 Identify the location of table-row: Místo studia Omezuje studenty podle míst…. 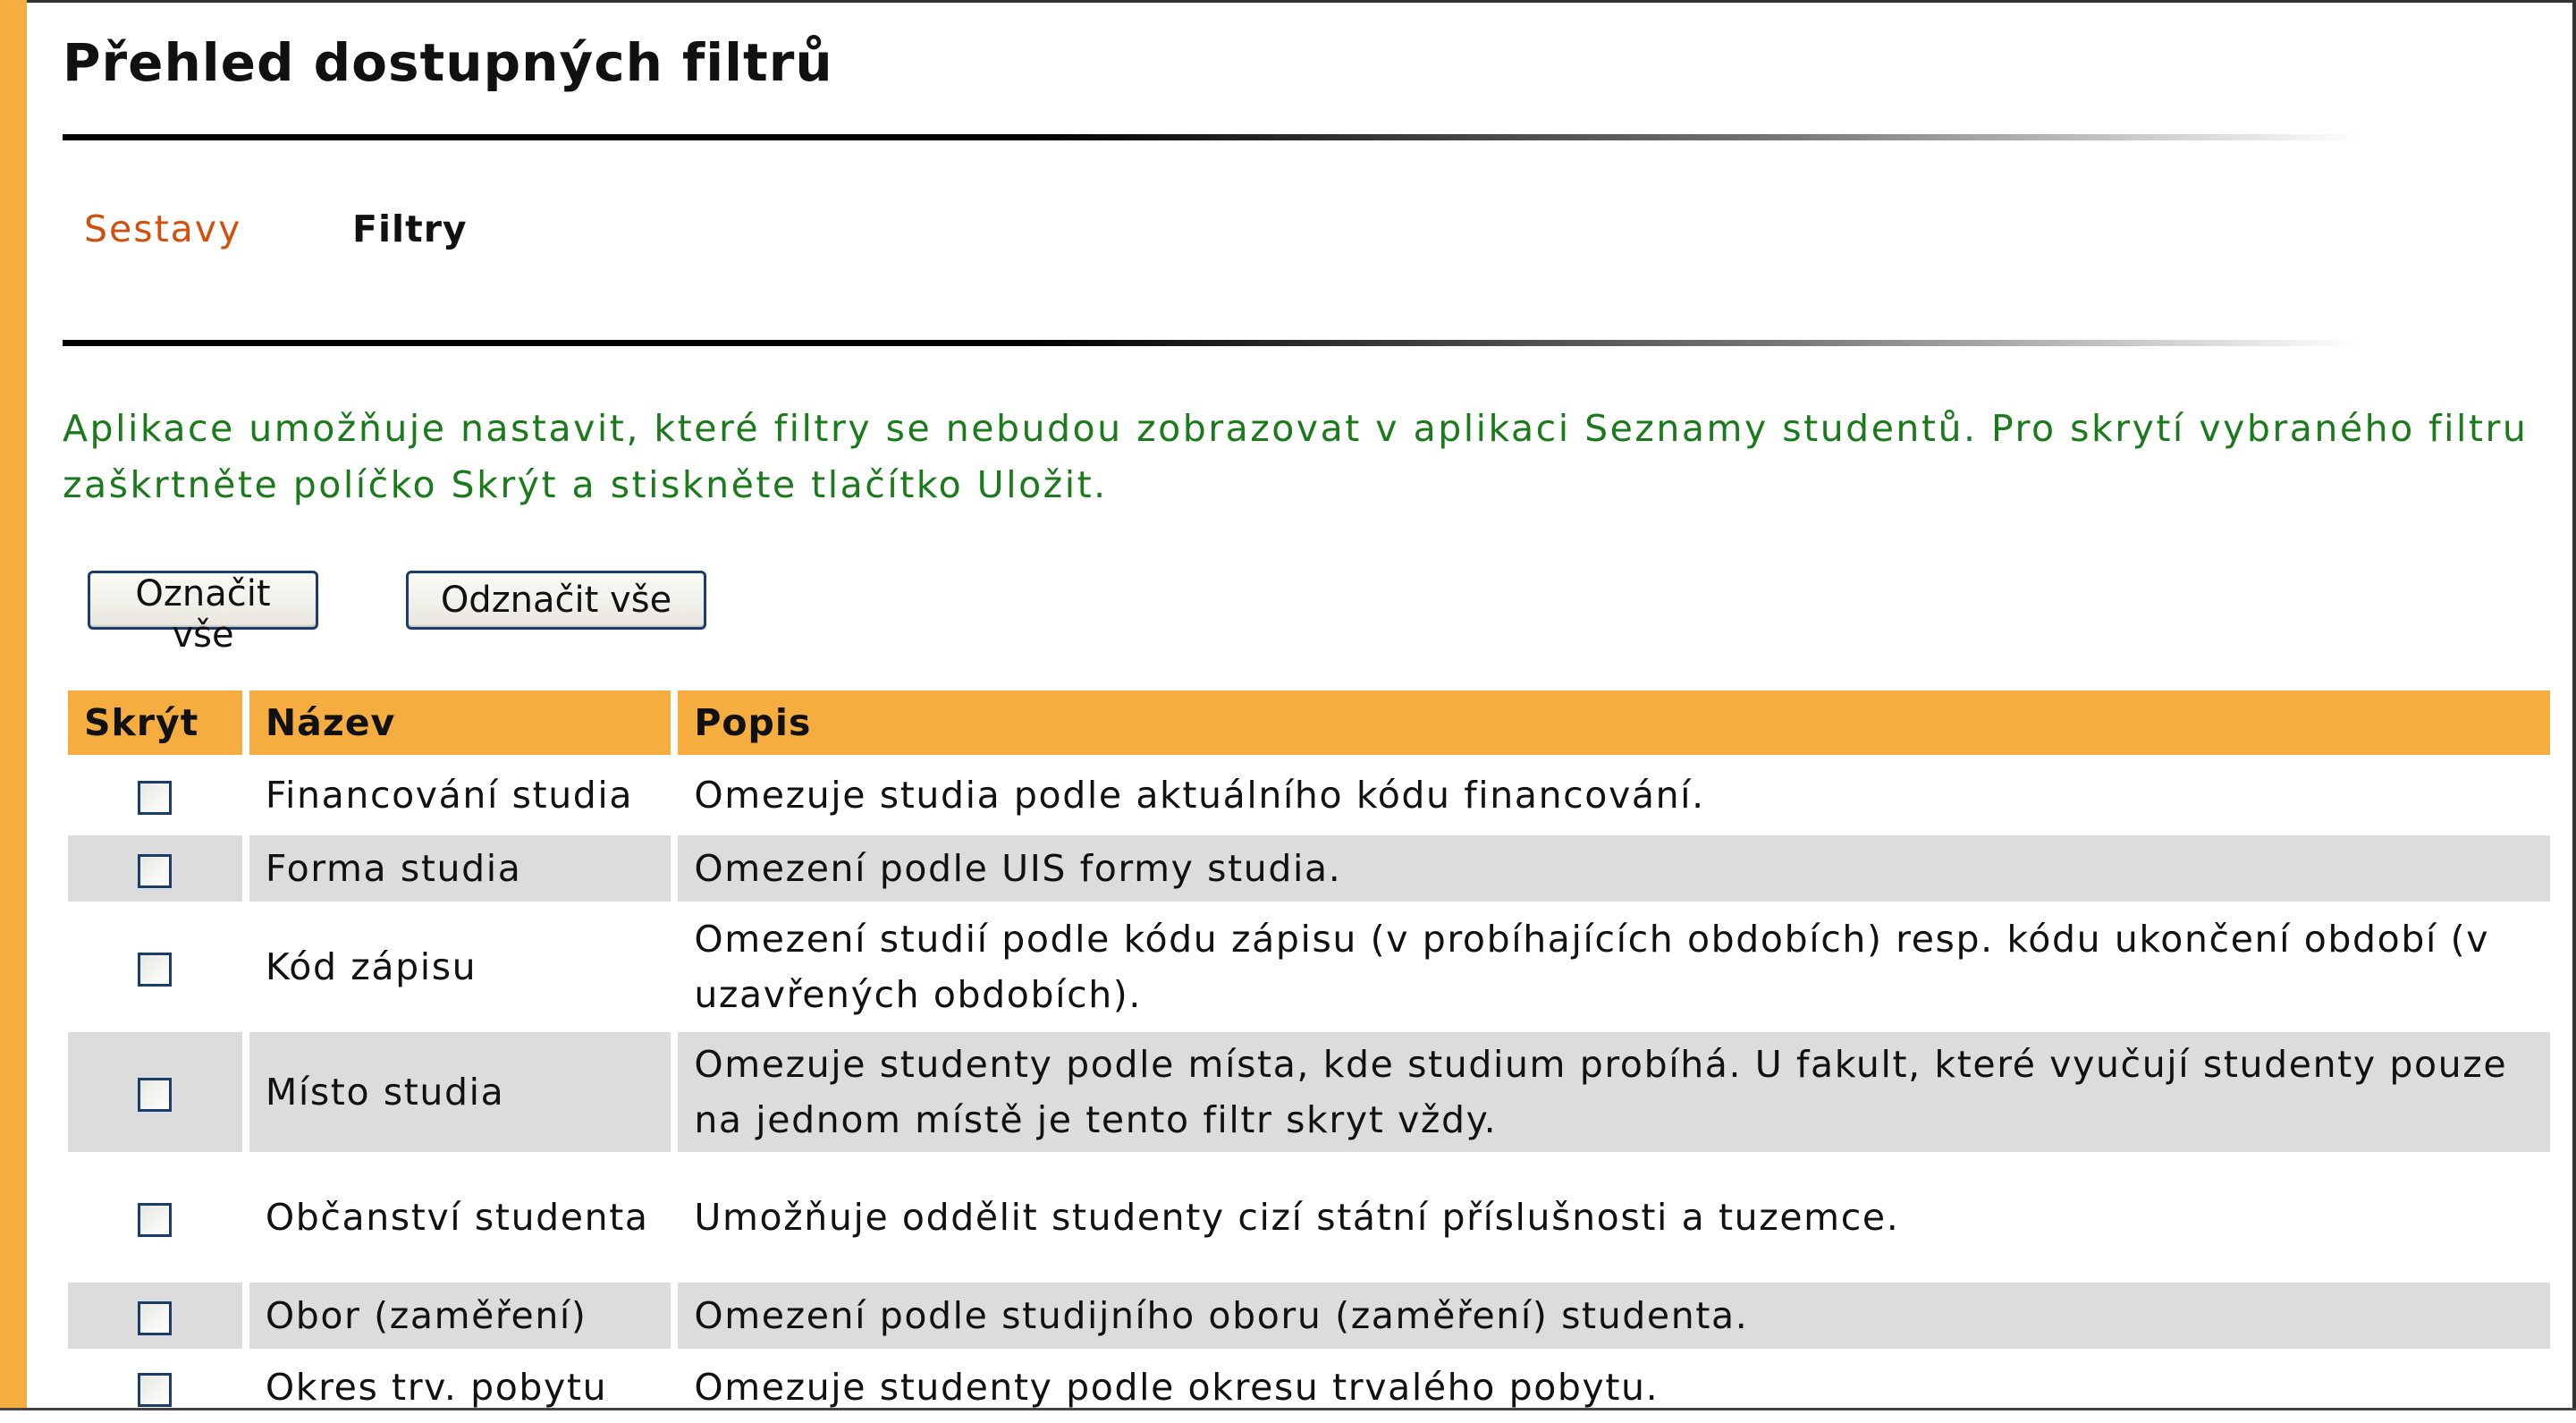
(1309, 1089).